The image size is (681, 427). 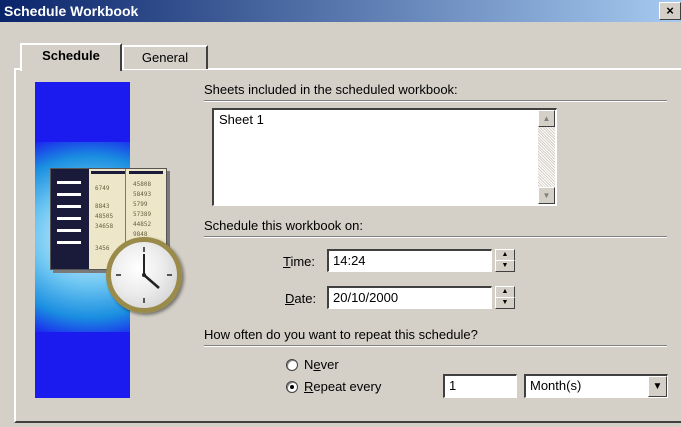 What do you see at coordinates (102, 188) in the screenshot?
I see `calendar-number: 6749` at bounding box center [102, 188].